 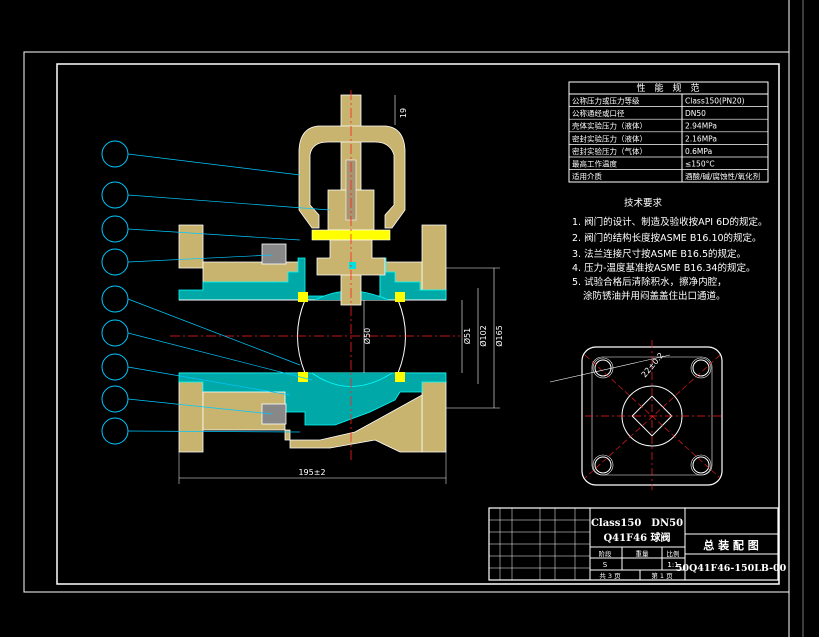 What do you see at coordinates (667, 88) in the screenshot?
I see `spec-table-title: 性 能 规 范` at bounding box center [667, 88].